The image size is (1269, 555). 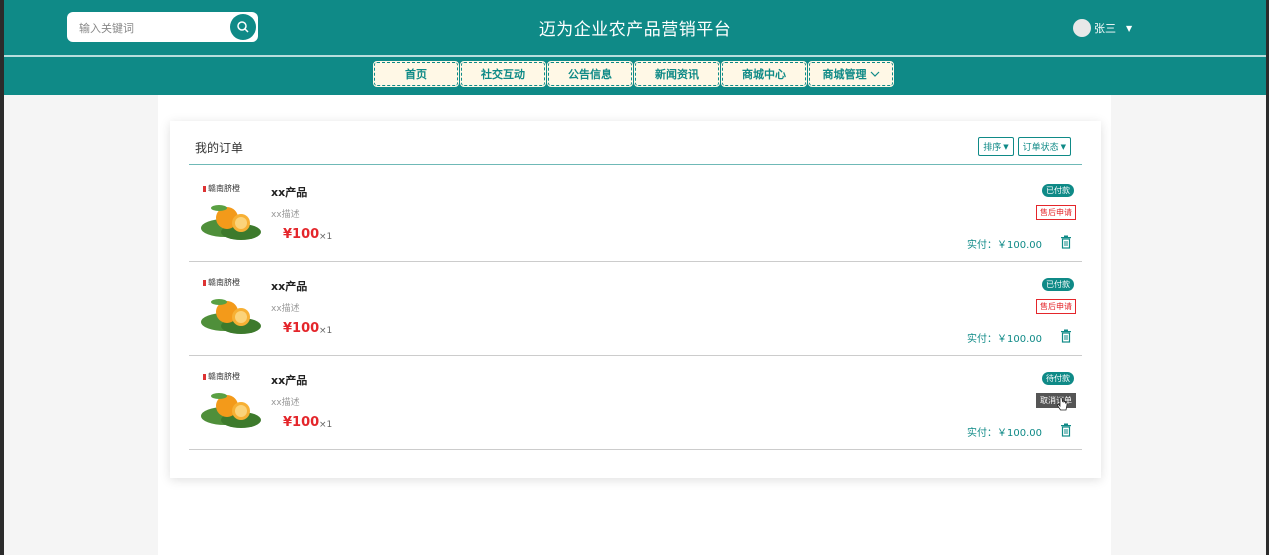 I want to click on nav-item-notice: 公告信息, so click(x=590, y=74).